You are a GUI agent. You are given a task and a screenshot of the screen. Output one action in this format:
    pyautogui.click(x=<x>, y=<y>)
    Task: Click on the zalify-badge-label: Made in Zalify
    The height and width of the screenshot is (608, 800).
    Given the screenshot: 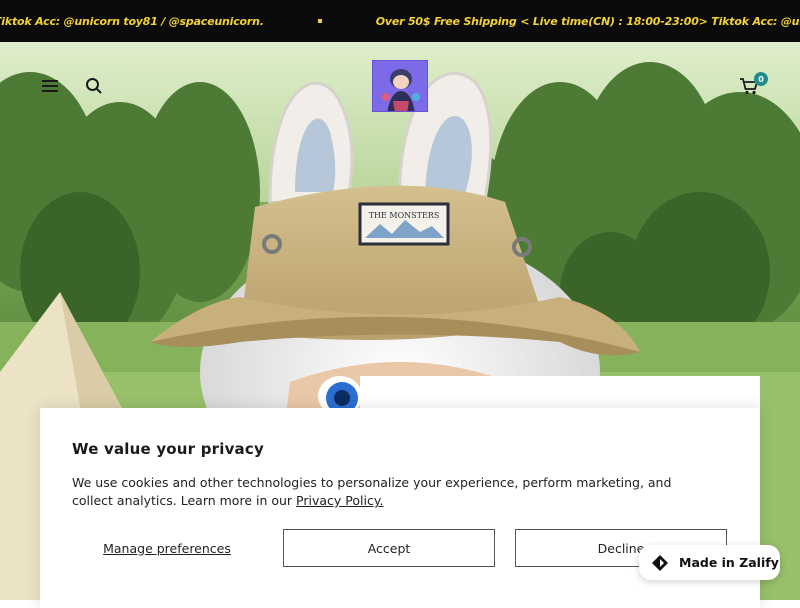 What is the action you would take?
    pyautogui.click(x=729, y=562)
    